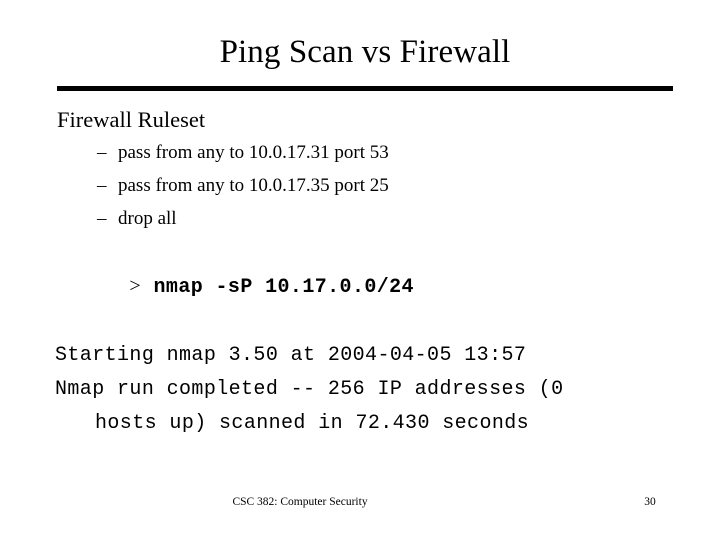 This screenshot has width=720, height=540. I want to click on terminal-output-line-continuation: hosts up) scanned in 72.430 seconds, so click(312, 423).